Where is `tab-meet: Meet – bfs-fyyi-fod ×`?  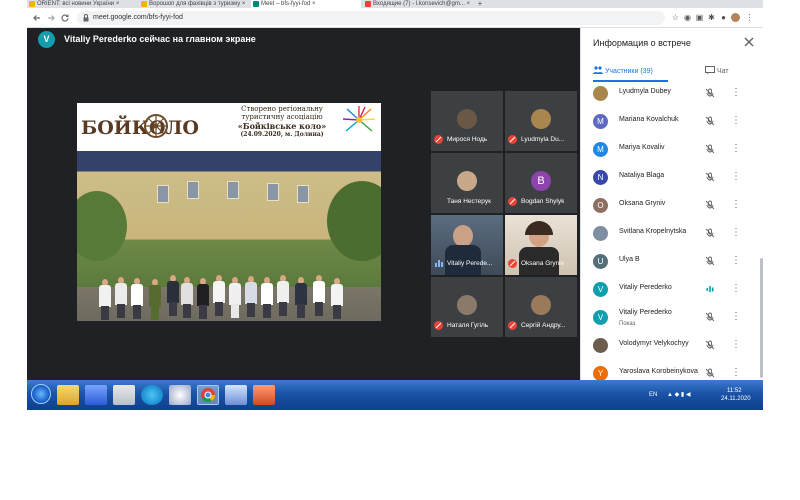
tab-meet: Meet – bfs-fyyi-fod × is located at coordinates (306, 4).